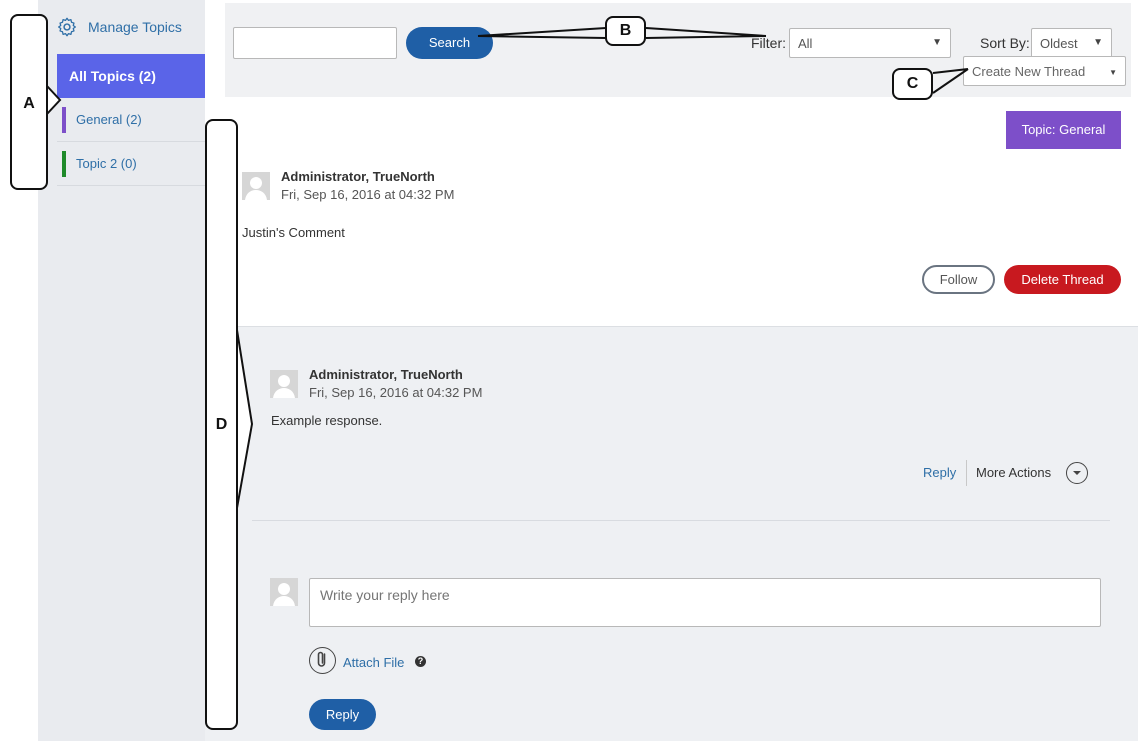 This screenshot has height=741, width=1138. I want to click on annotation-a: A, so click(29, 102).